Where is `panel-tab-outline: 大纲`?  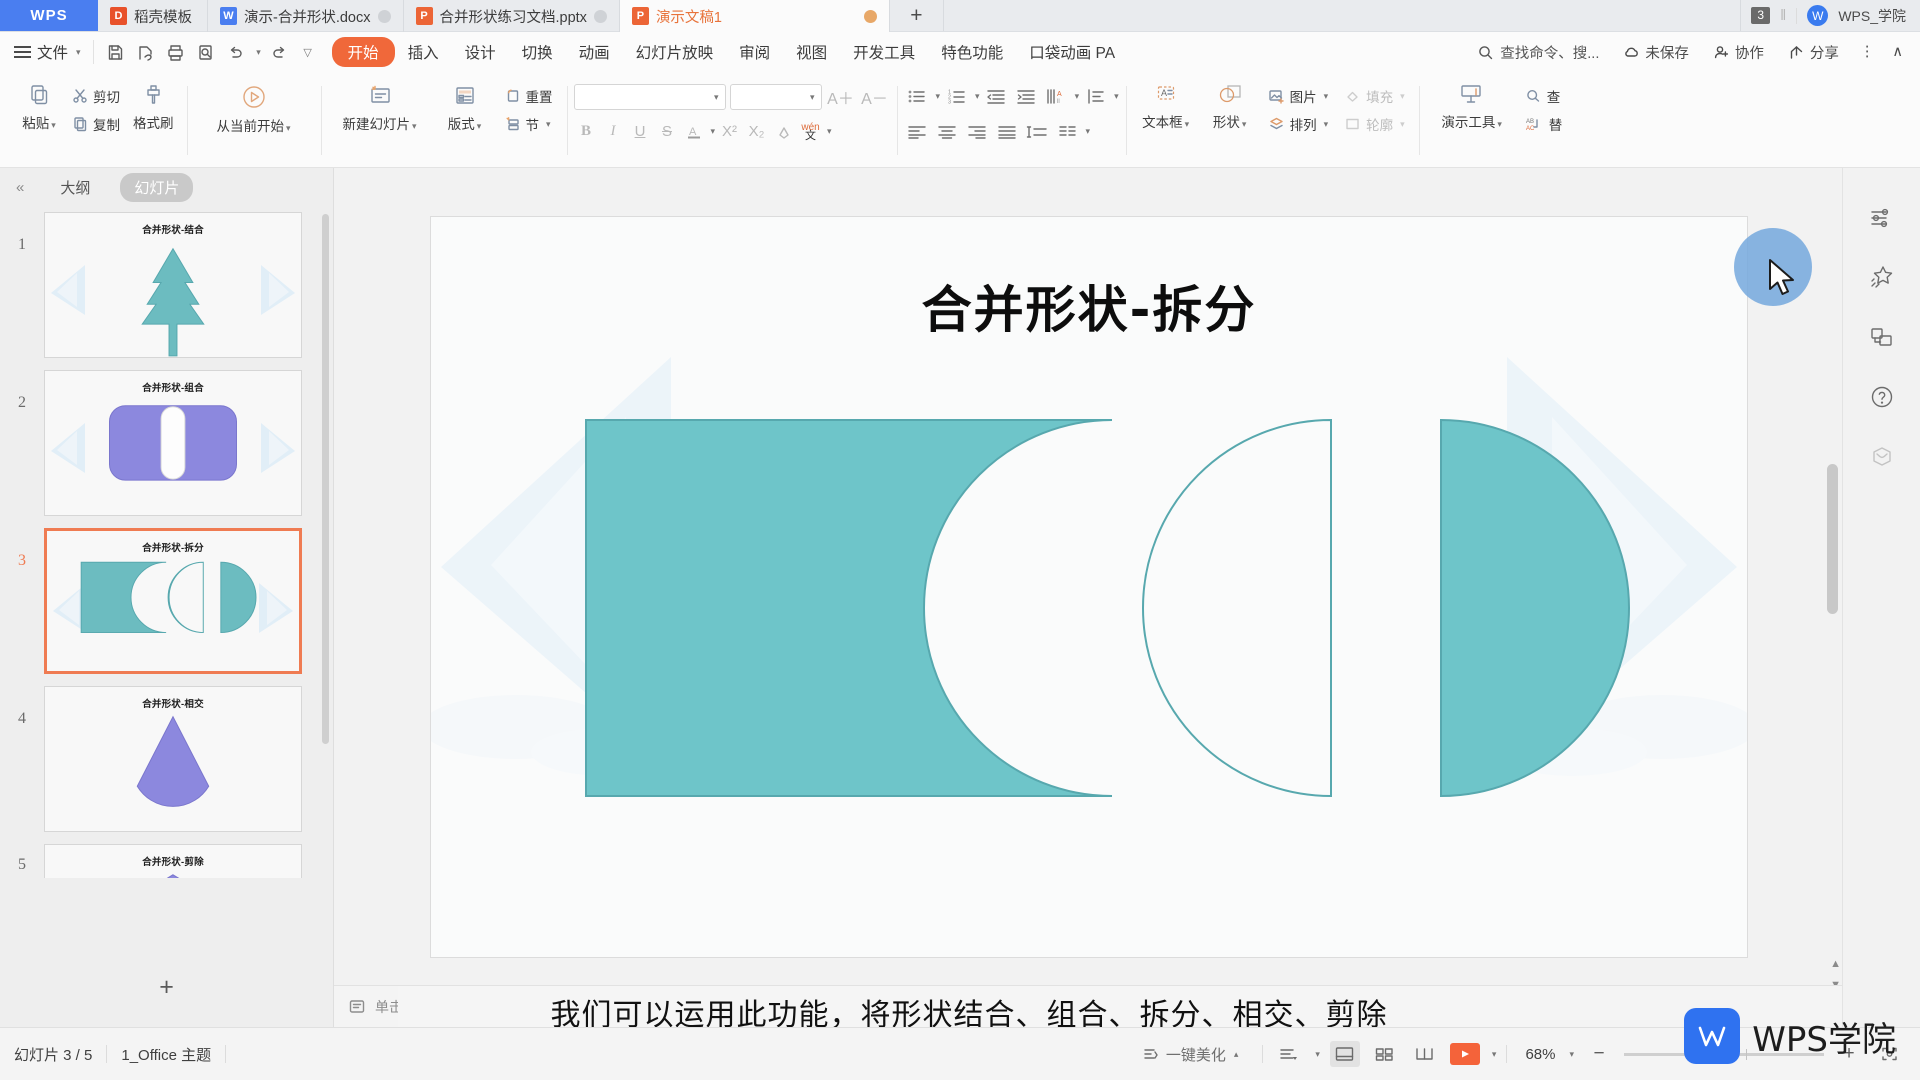
panel-tab-outline: 大纲 is located at coordinates (75, 187).